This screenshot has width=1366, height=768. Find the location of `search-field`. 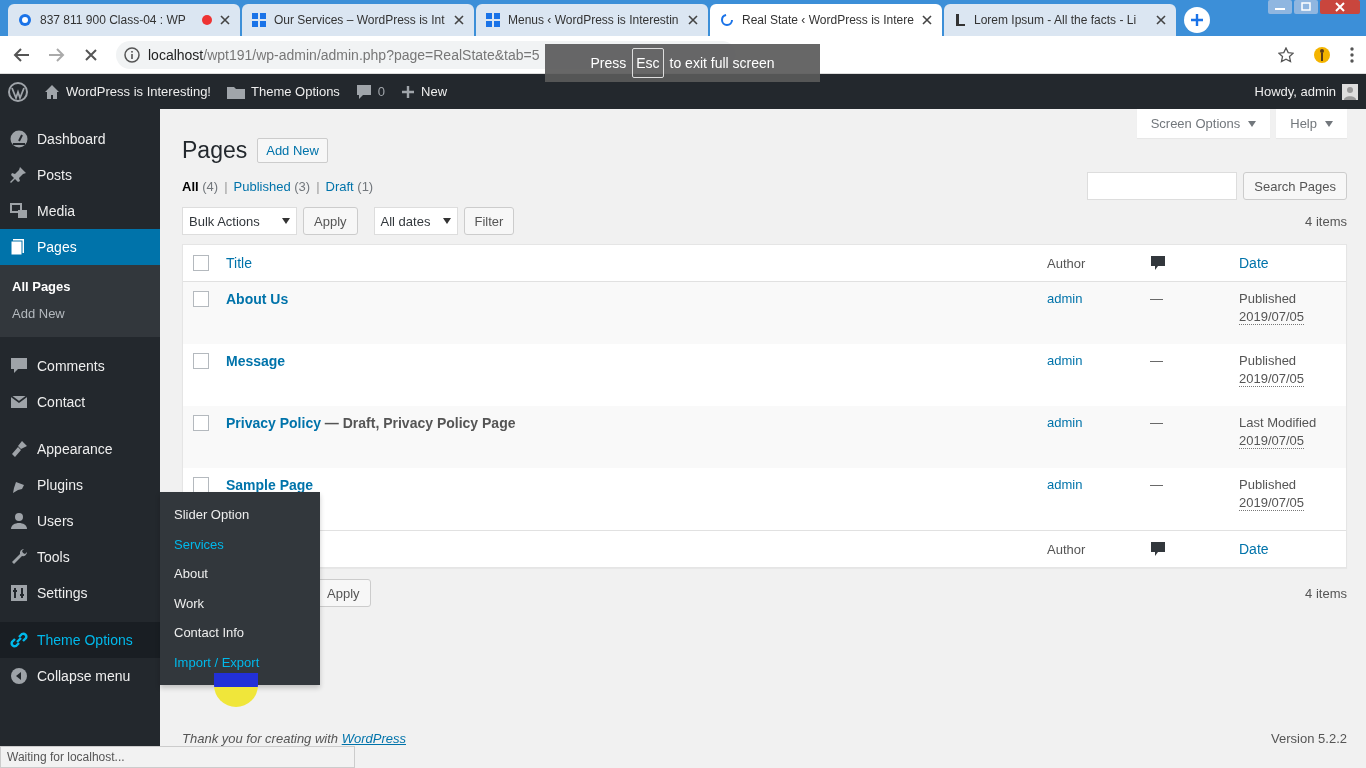

search-field is located at coordinates (1162, 186).